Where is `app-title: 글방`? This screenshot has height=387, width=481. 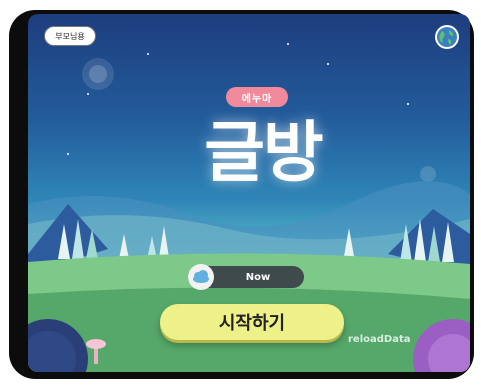
app-title: 글방 is located at coordinates (263, 152).